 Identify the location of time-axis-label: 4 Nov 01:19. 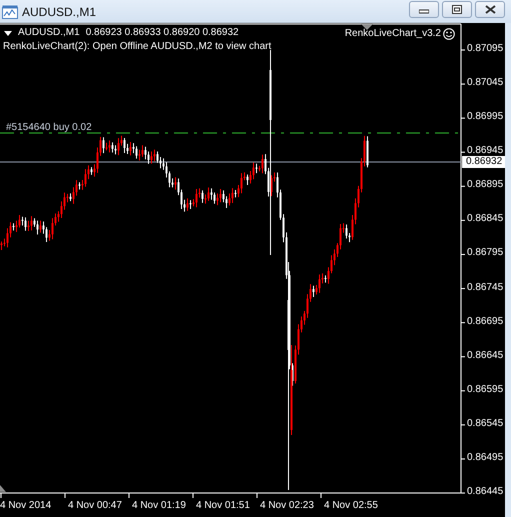
(159, 506).